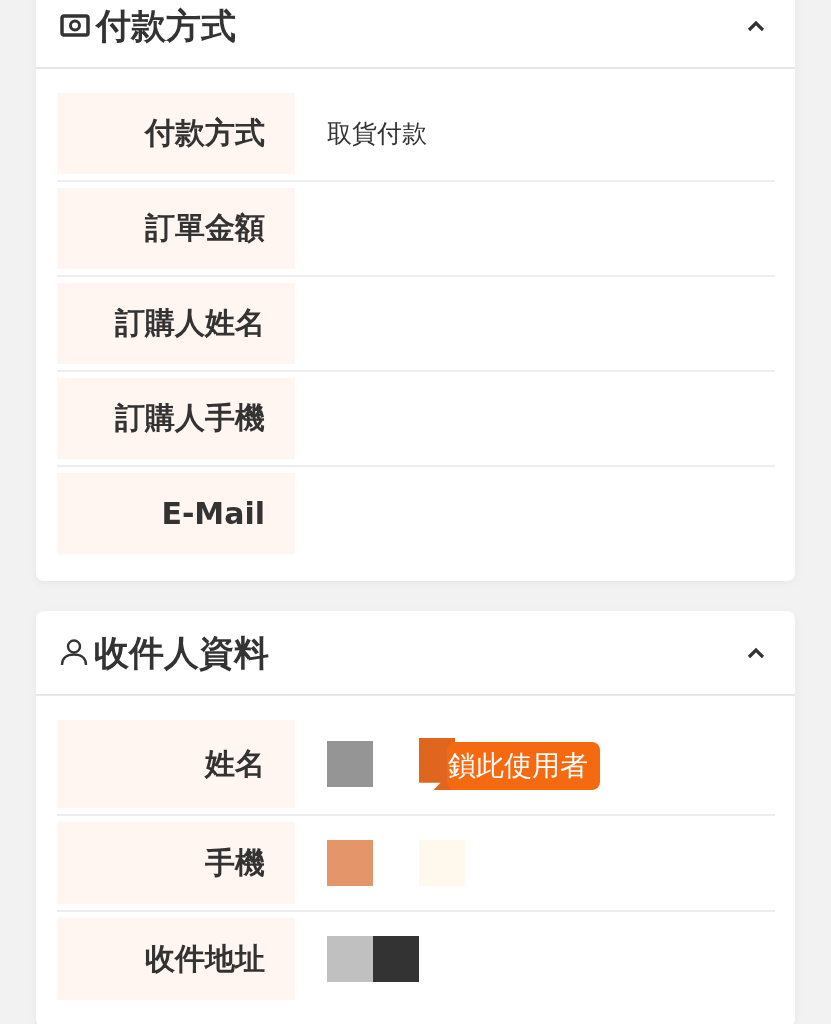 This screenshot has width=831, height=1024. What do you see at coordinates (166, 25) in the screenshot?
I see `section-title: 付款方式` at bounding box center [166, 25].